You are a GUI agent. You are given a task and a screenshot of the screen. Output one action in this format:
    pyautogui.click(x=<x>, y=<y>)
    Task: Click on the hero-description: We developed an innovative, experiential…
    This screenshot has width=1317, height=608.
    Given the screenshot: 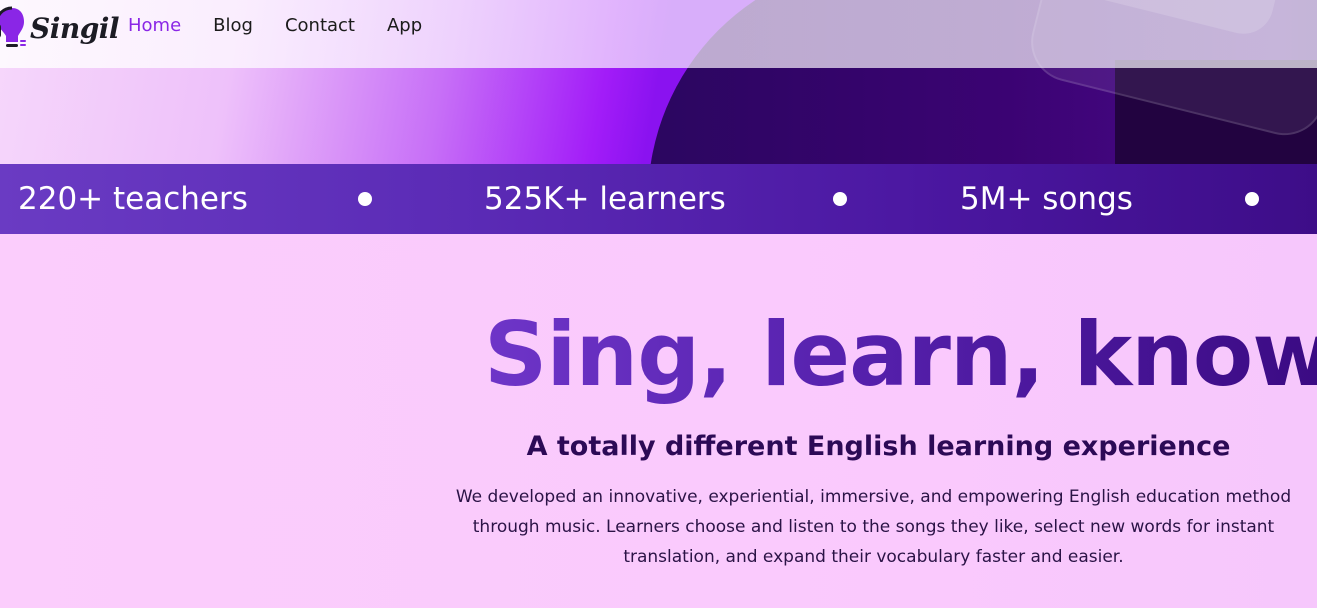 What is the action you would take?
    pyautogui.click(x=873, y=527)
    